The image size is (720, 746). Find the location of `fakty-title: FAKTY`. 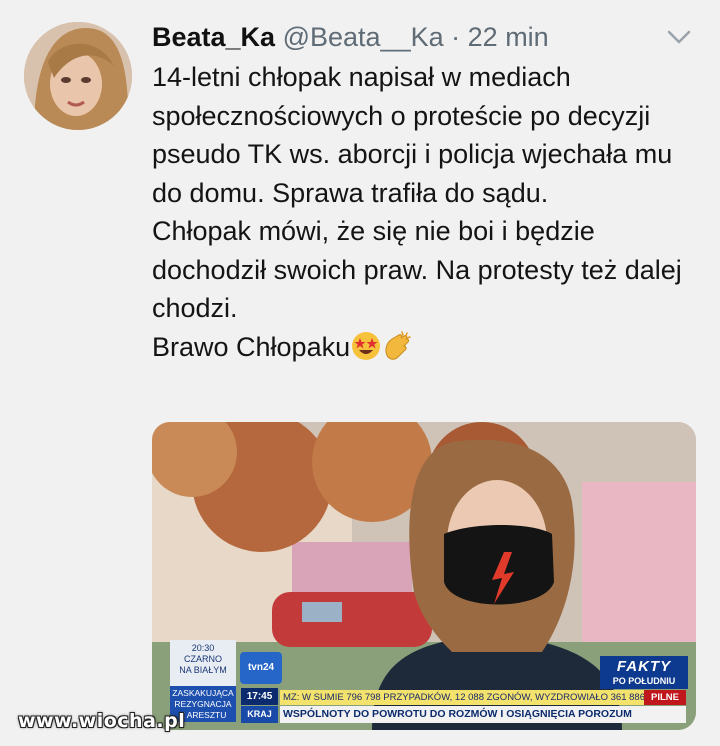

fakty-title: FAKTY is located at coordinates (644, 666).